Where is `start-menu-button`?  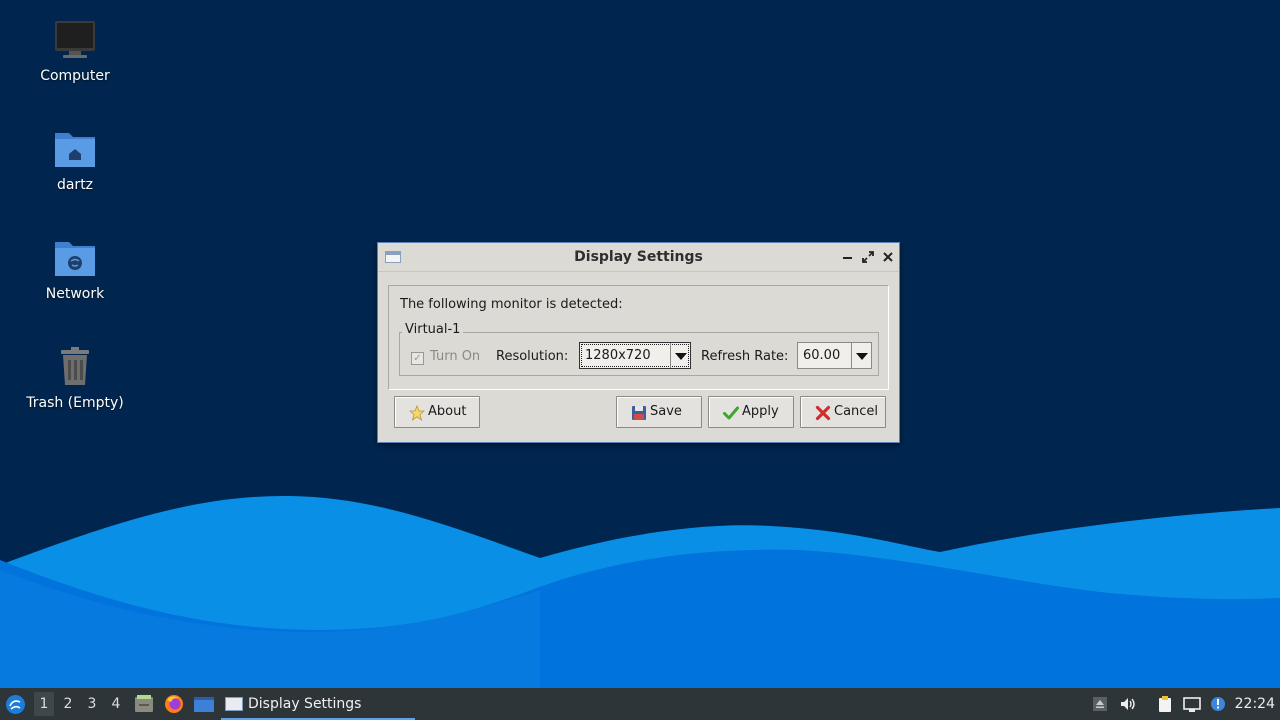 start-menu-button is located at coordinates (15, 706).